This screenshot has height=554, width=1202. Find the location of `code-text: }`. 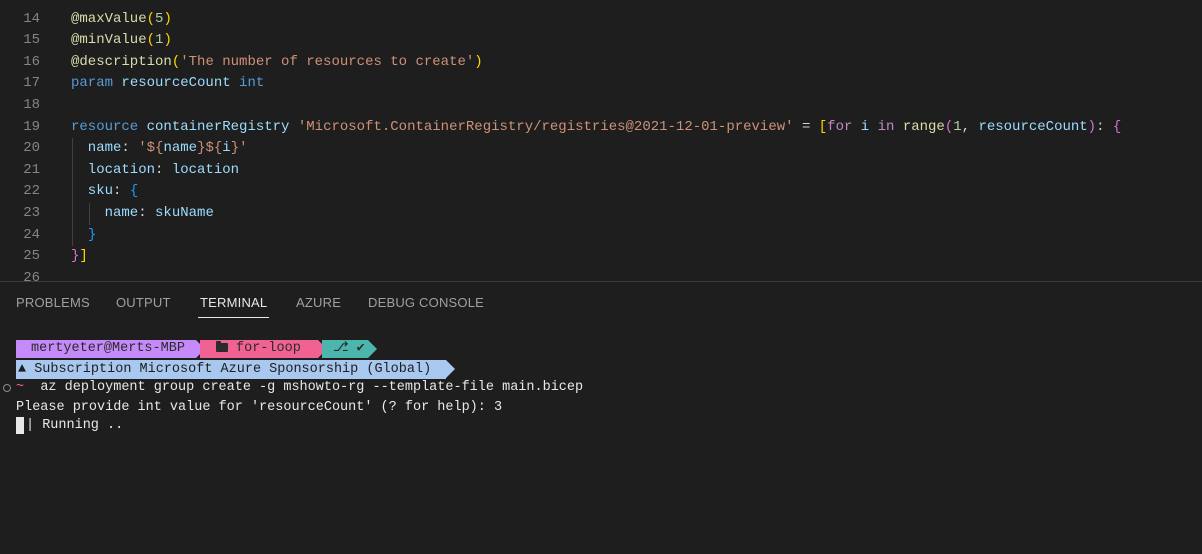

code-text: } is located at coordinates (83, 236).